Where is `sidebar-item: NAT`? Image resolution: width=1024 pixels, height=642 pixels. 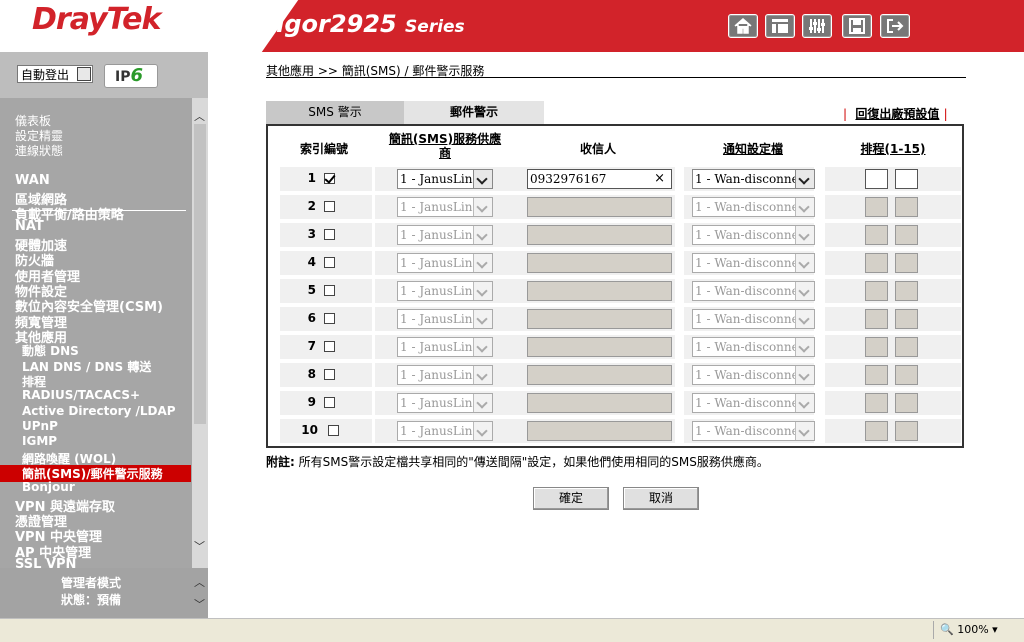 sidebar-item: NAT is located at coordinates (29, 226).